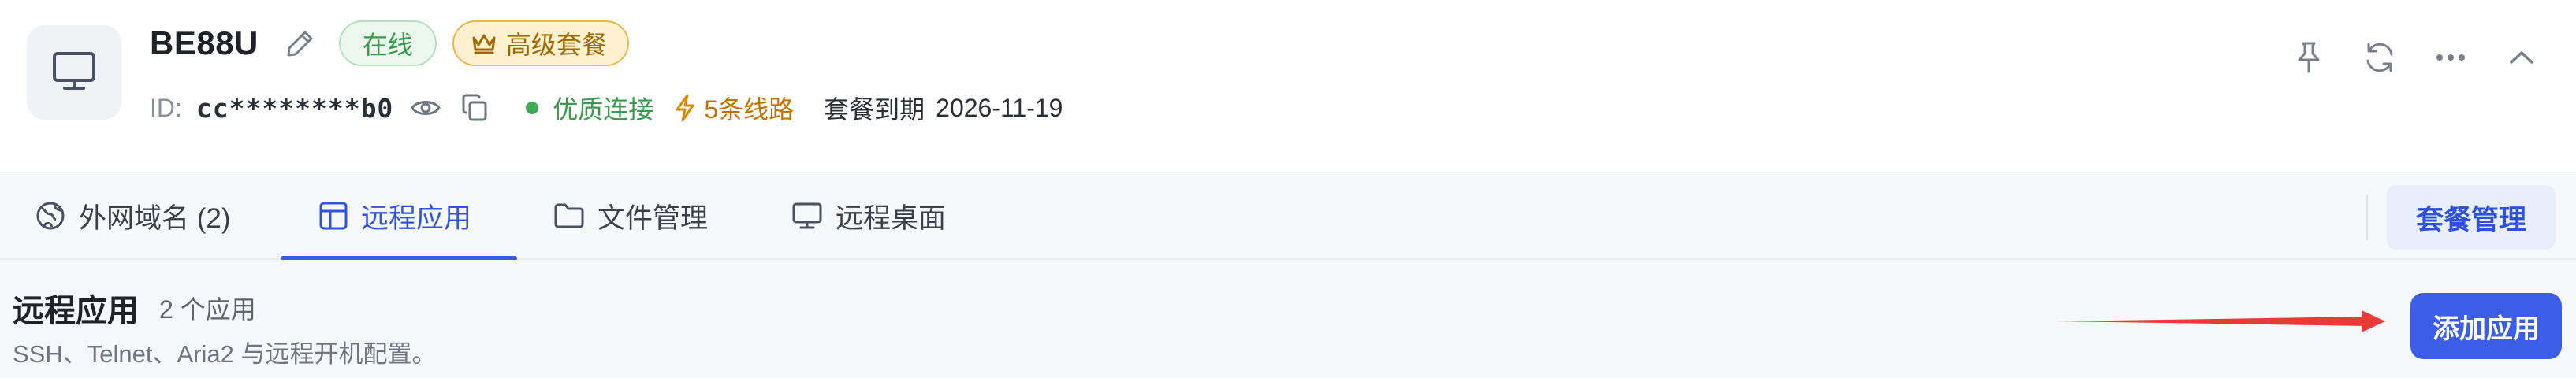 This screenshot has height=378, width=2576. Describe the element at coordinates (569, 215) in the screenshot. I see `folder-icon` at that location.